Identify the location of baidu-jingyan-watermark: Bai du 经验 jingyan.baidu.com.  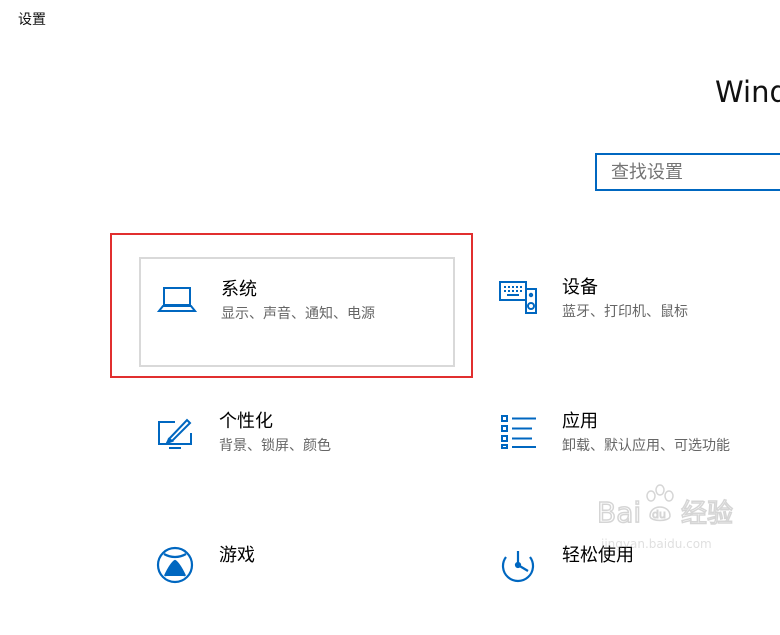
(675, 517).